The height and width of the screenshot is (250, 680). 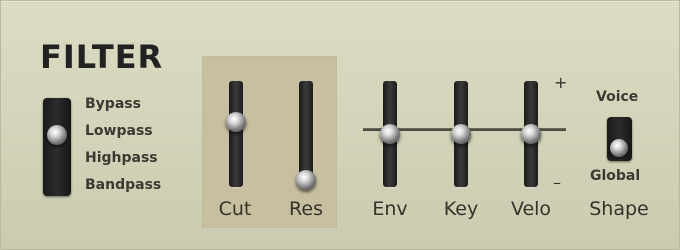 What do you see at coordinates (235, 209) in the screenshot?
I see `cut-label: Cut` at bounding box center [235, 209].